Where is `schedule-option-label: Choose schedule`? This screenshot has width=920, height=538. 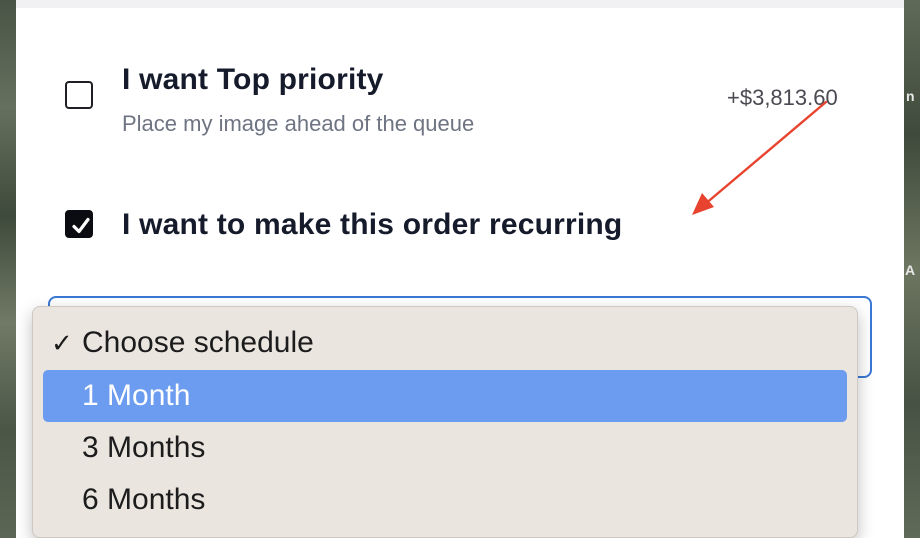 schedule-option-label: Choose schedule is located at coordinates (198, 342).